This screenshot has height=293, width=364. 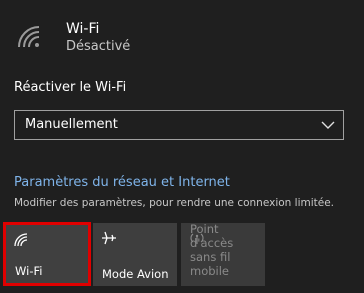 What do you see at coordinates (328, 125) in the screenshot?
I see `chevron-down-icon` at bounding box center [328, 125].